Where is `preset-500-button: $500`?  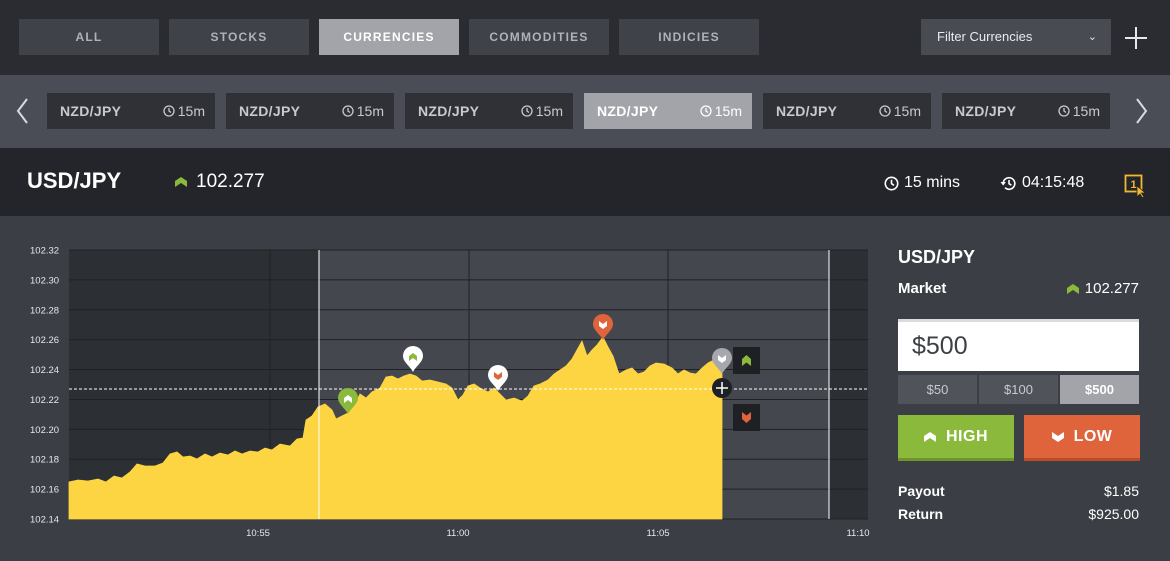 preset-500-button: $500 is located at coordinates (1099, 389).